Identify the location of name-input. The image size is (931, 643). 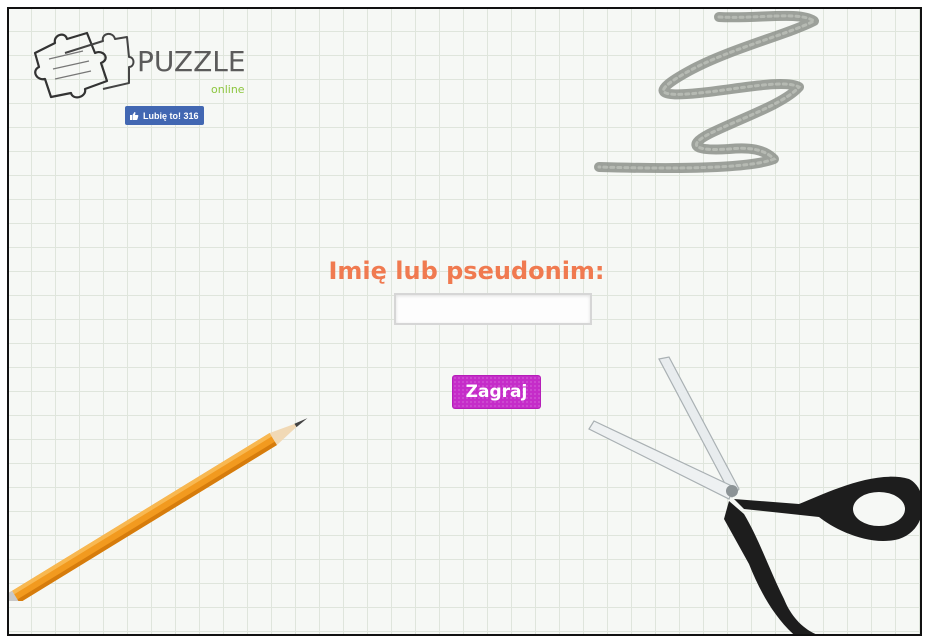
(493, 309).